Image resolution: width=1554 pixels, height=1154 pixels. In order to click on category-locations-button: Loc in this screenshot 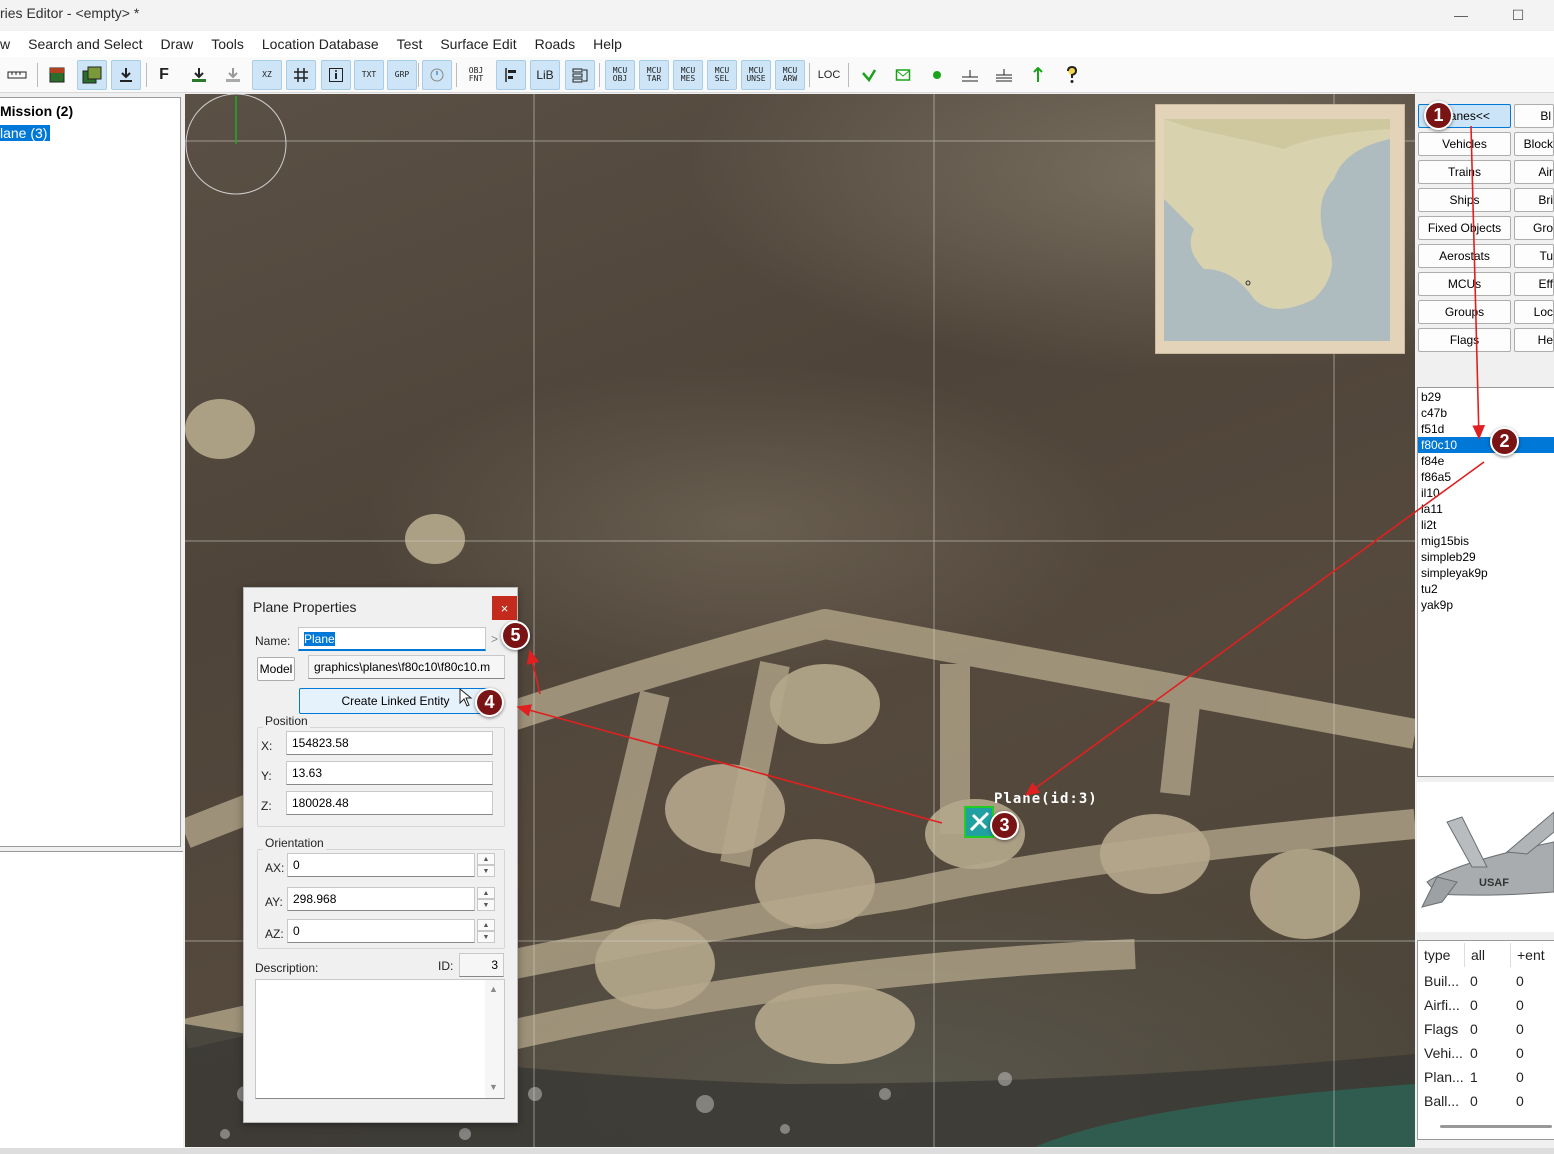, I will do `click(1534, 312)`.